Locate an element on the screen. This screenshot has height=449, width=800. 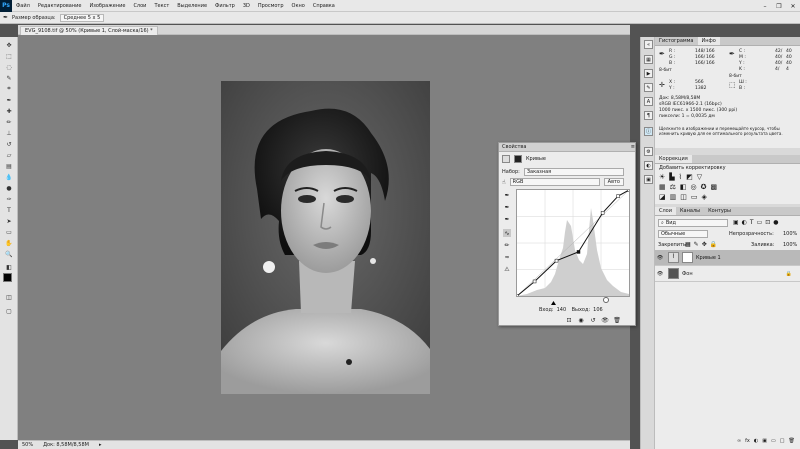
color-lookup-icon: ▩ is located at coordinates (714, 187).